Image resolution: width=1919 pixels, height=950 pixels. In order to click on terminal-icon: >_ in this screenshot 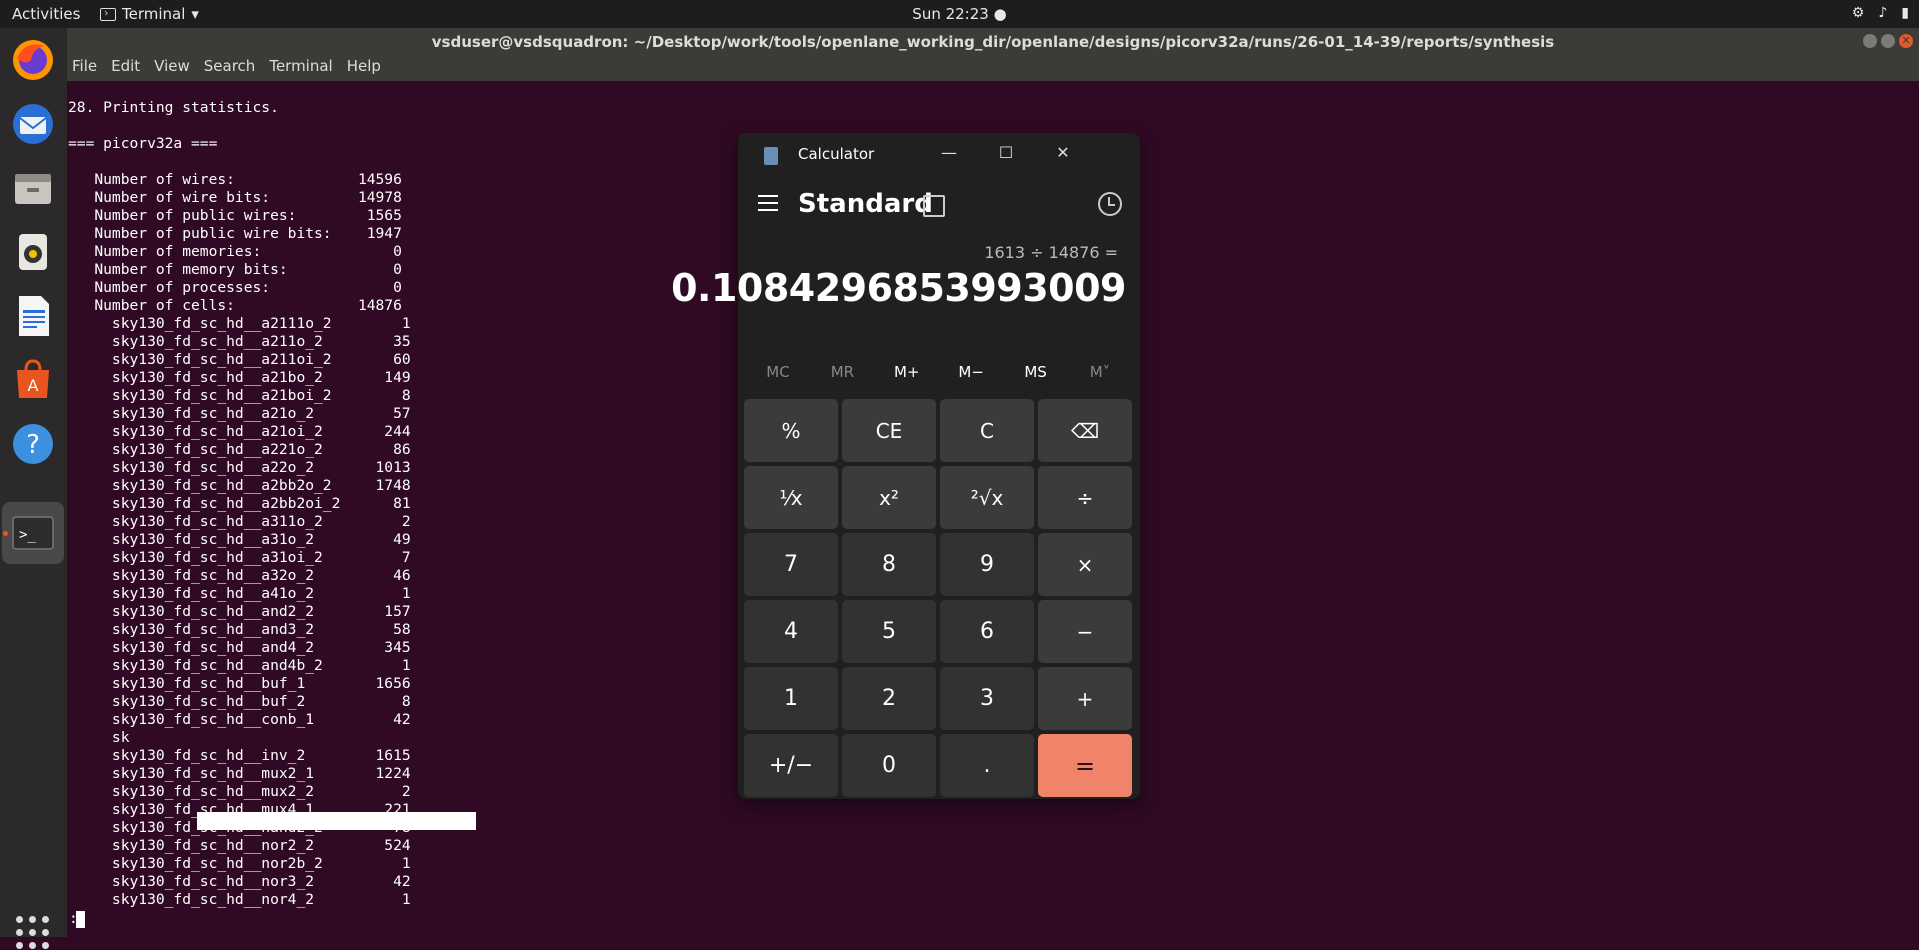, I will do `click(33, 533)`.